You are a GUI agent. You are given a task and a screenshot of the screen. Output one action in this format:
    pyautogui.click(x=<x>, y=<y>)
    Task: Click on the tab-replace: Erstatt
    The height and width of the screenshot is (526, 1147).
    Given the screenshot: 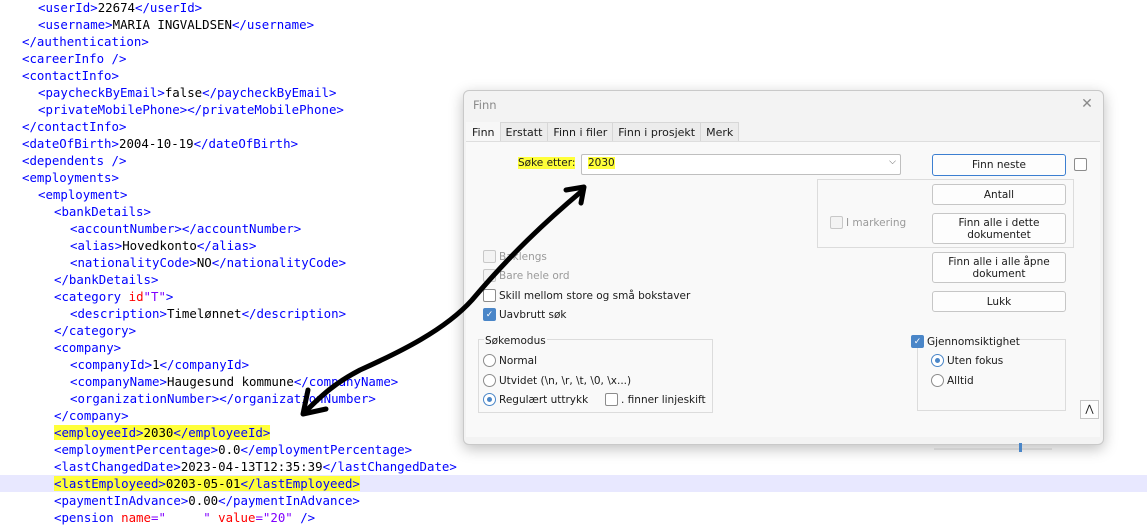 What is the action you would take?
    pyautogui.click(x=524, y=132)
    